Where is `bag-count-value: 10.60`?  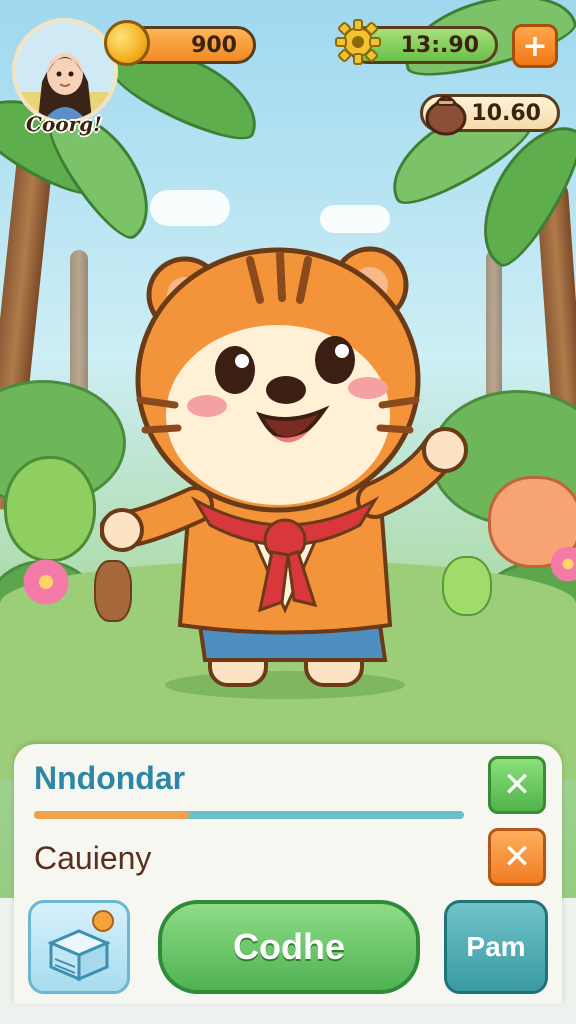 bag-count-value: 10.60 is located at coordinates (506, 113).